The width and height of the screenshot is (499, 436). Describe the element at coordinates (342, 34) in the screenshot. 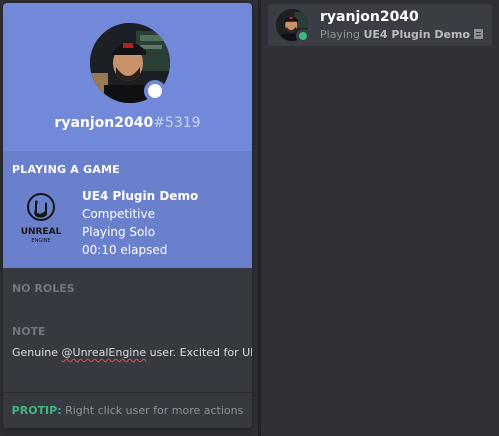

I see `member-activity-prefix: Playing` at that location.